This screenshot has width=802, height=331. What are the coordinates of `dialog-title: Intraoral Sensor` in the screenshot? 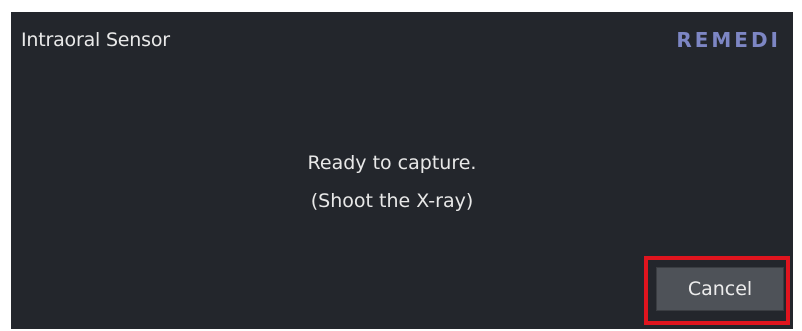 It's located at (95, 40).